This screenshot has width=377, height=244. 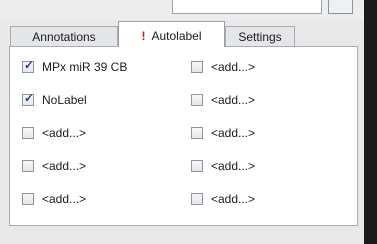 I want to click on top-strip, so click(x=188, y=10).